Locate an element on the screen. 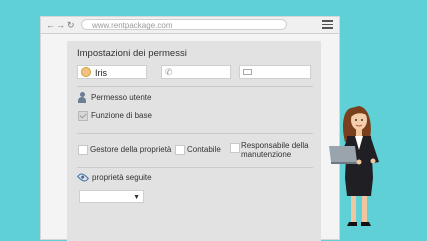 Image resolution: width=427 pixels, height=241 pixels. forward-arrow-icon: → is located at coordinates (60, 25).